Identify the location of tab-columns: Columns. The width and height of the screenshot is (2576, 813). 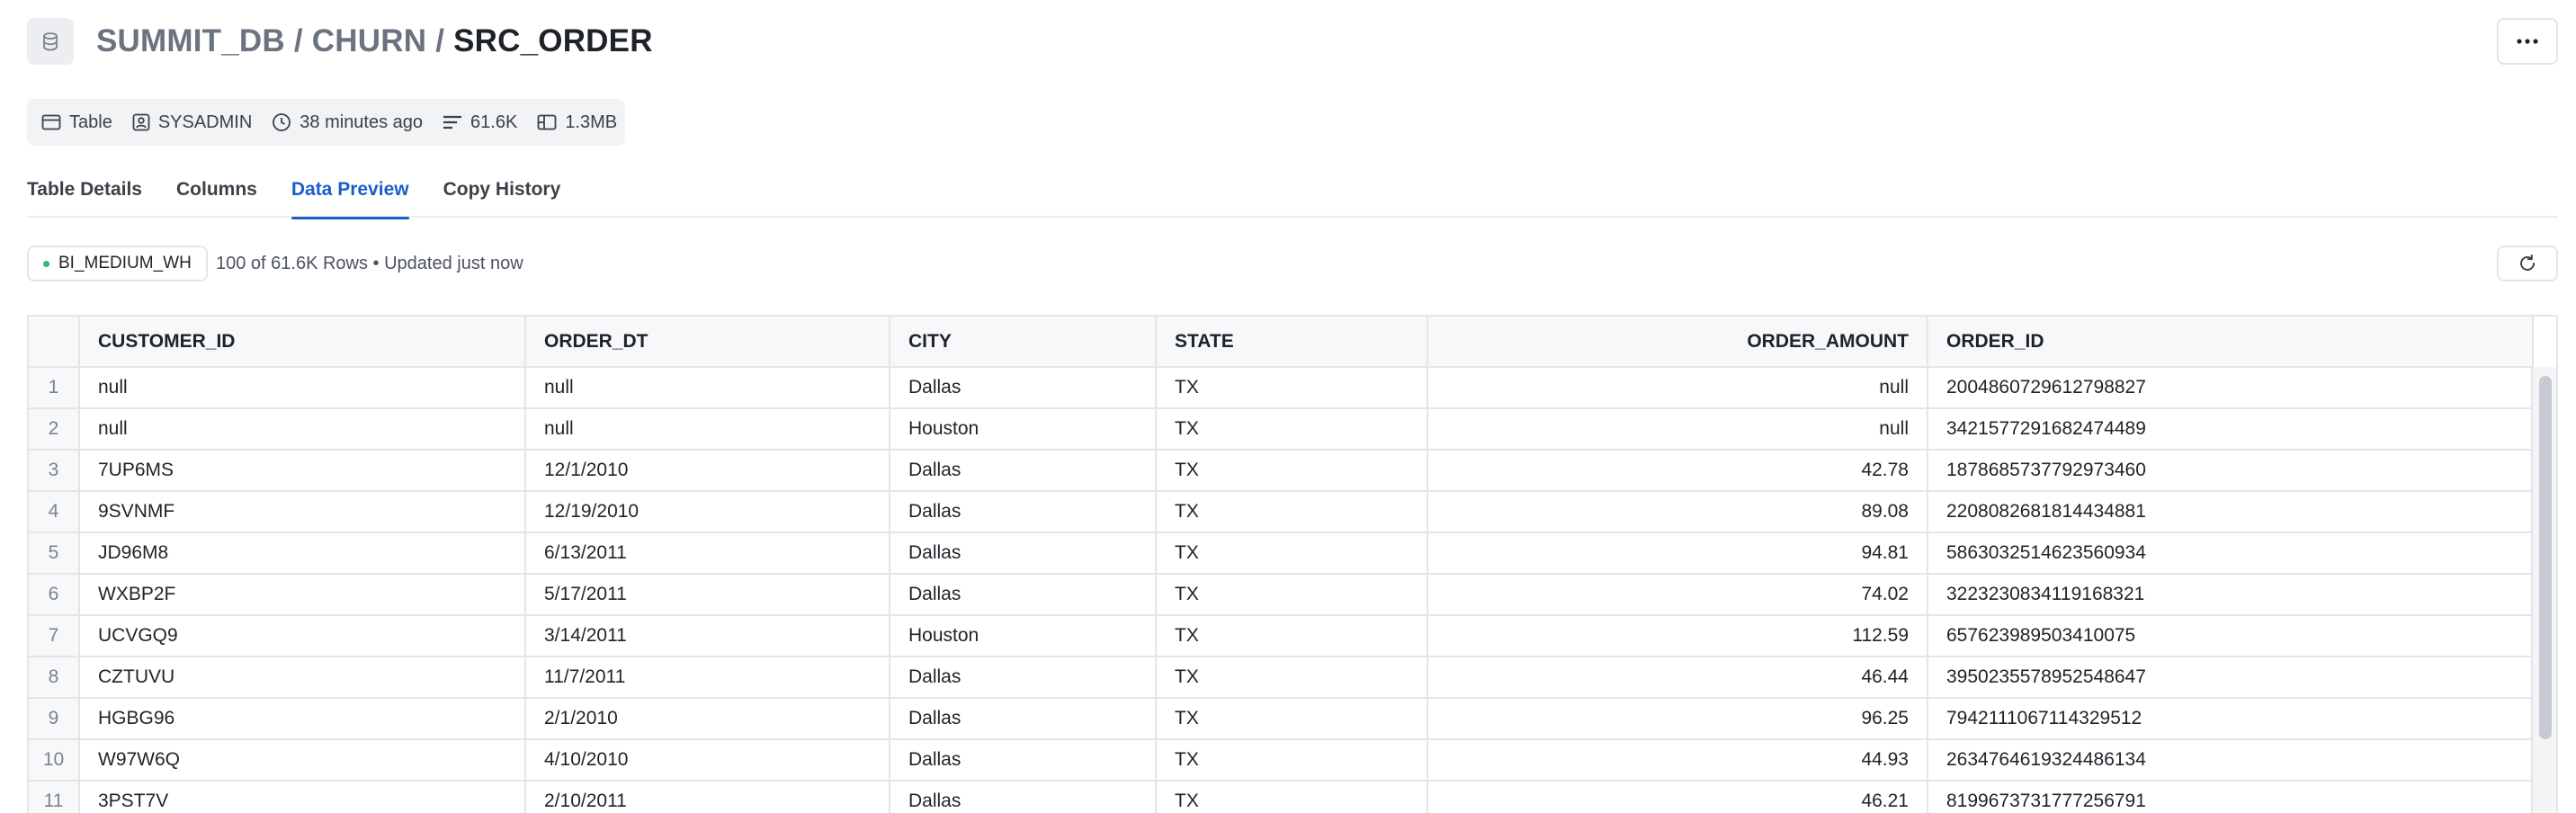
(216, 194).